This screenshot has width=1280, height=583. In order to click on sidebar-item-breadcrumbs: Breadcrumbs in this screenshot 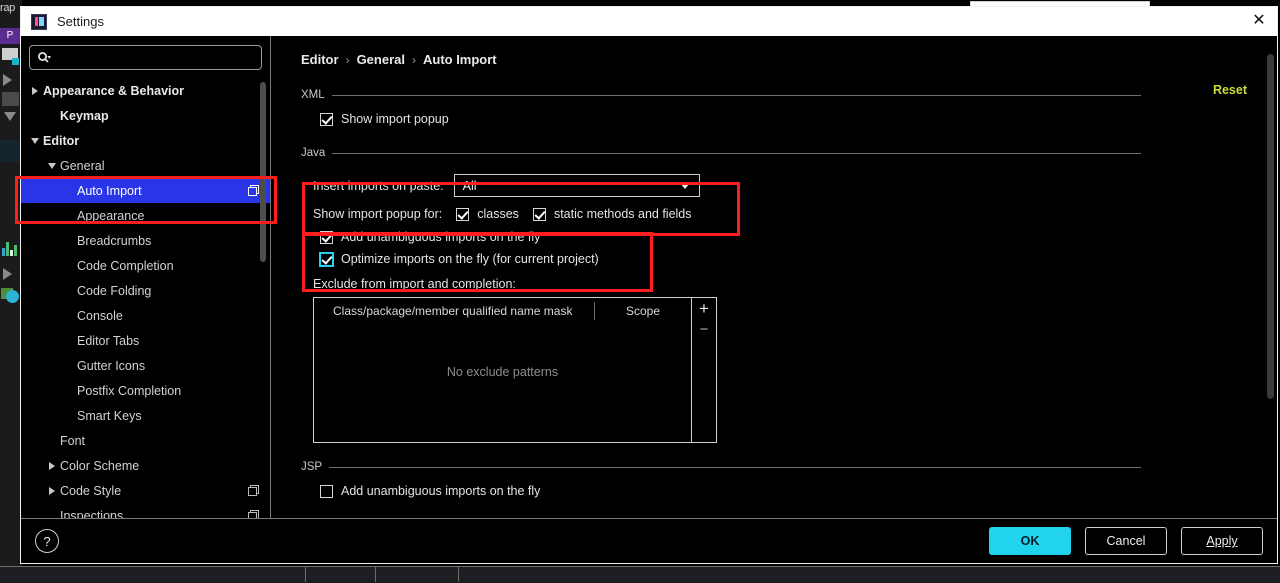, I will do `click(145, 240)`.